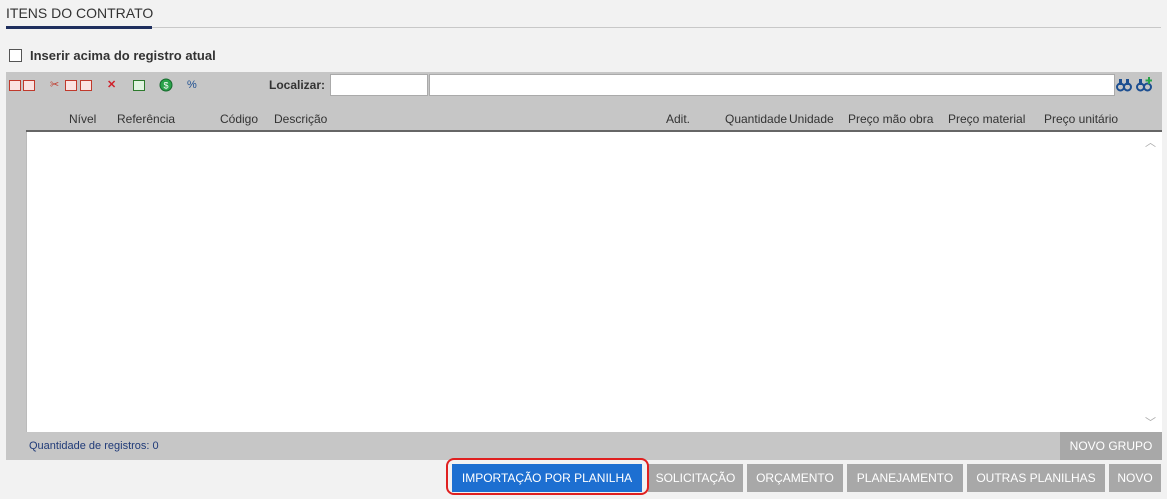 Image resolution: width=1167 pixels, height=499 pixels. Describe the element at coordinates (795, 478) in the screenshot. I see `budget-button: ORÇAMENTO` at that location.